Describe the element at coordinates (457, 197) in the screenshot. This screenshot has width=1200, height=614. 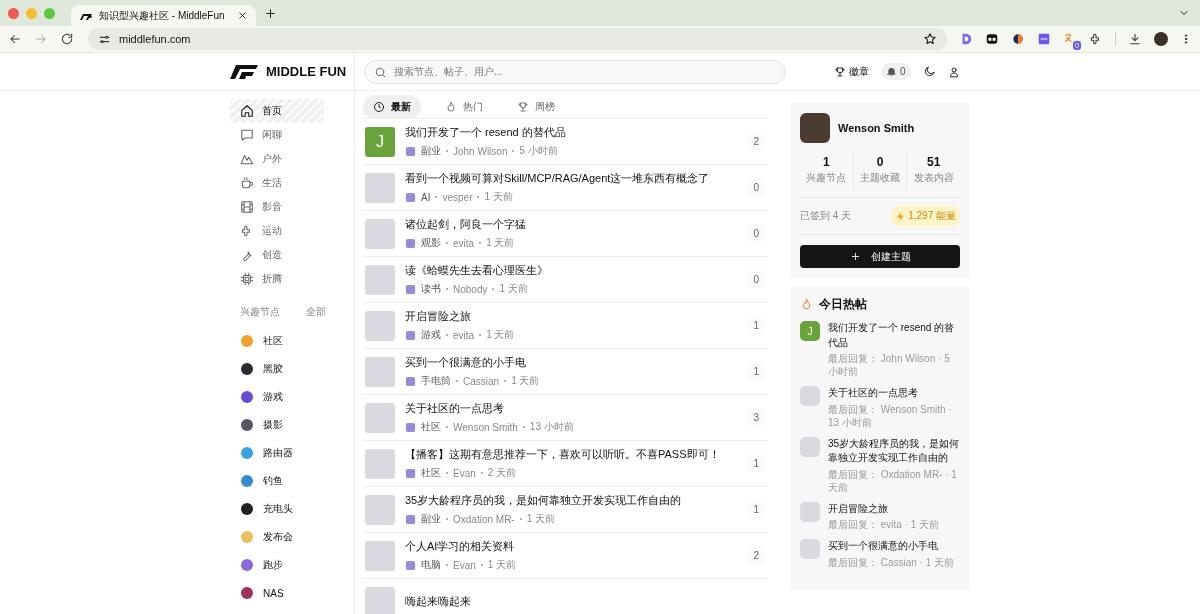
I see `author-name: vesper` at that location.